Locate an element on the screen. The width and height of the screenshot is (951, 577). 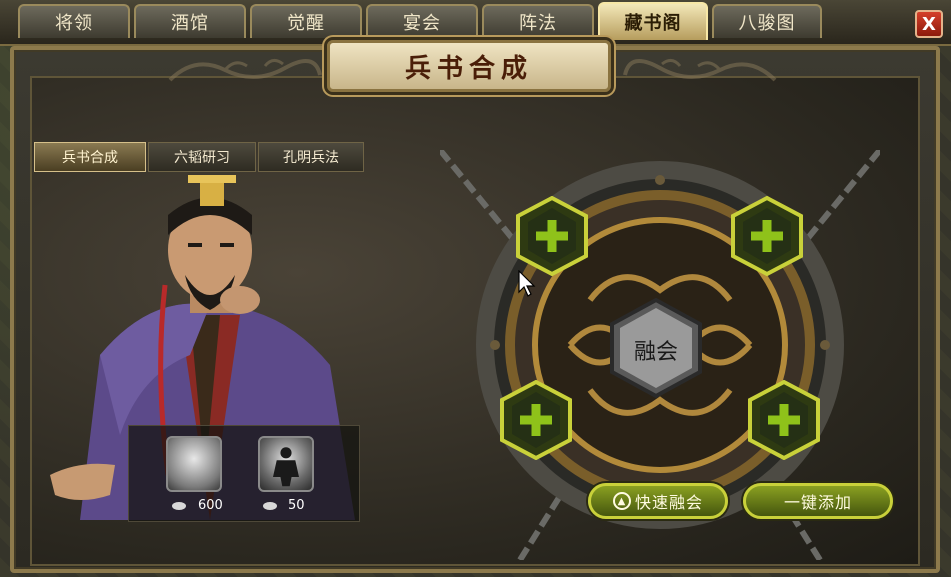
dragon-ornament-right-icon is located at coordinates (700, 70).